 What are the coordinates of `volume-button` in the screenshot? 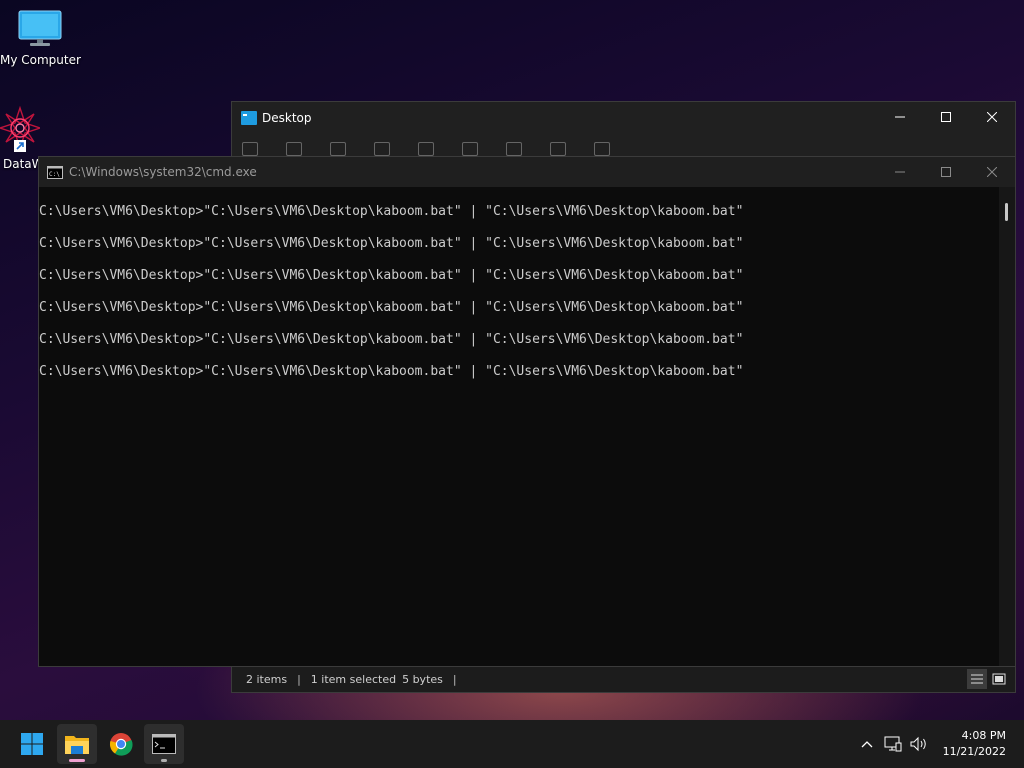 It's located at (919, 744).